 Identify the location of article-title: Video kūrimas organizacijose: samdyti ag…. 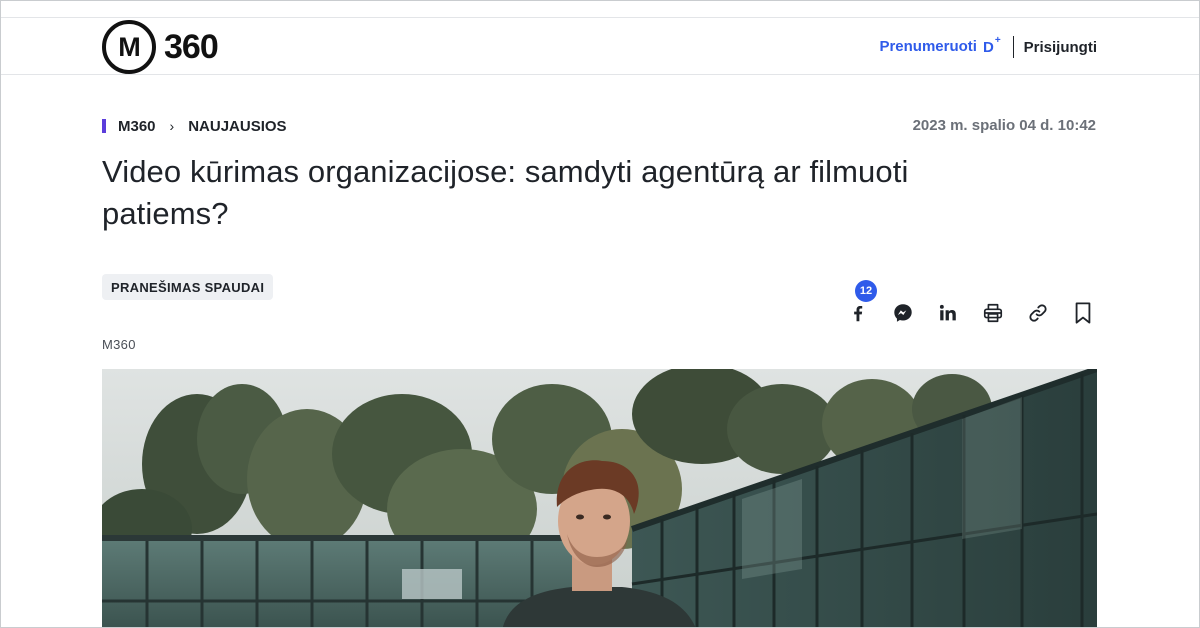
(505, 192).